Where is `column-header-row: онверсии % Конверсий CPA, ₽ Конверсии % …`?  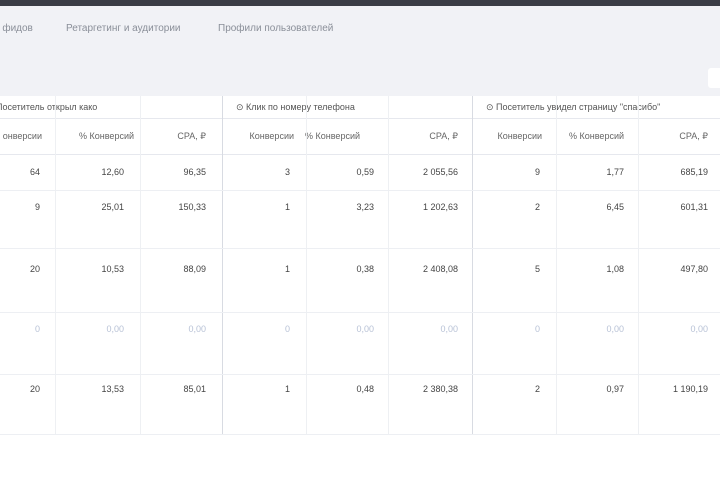
column-header-row: онверсии % Конверсий CPA, ₽ Конверсии % … is located at coordinates (360, 136).